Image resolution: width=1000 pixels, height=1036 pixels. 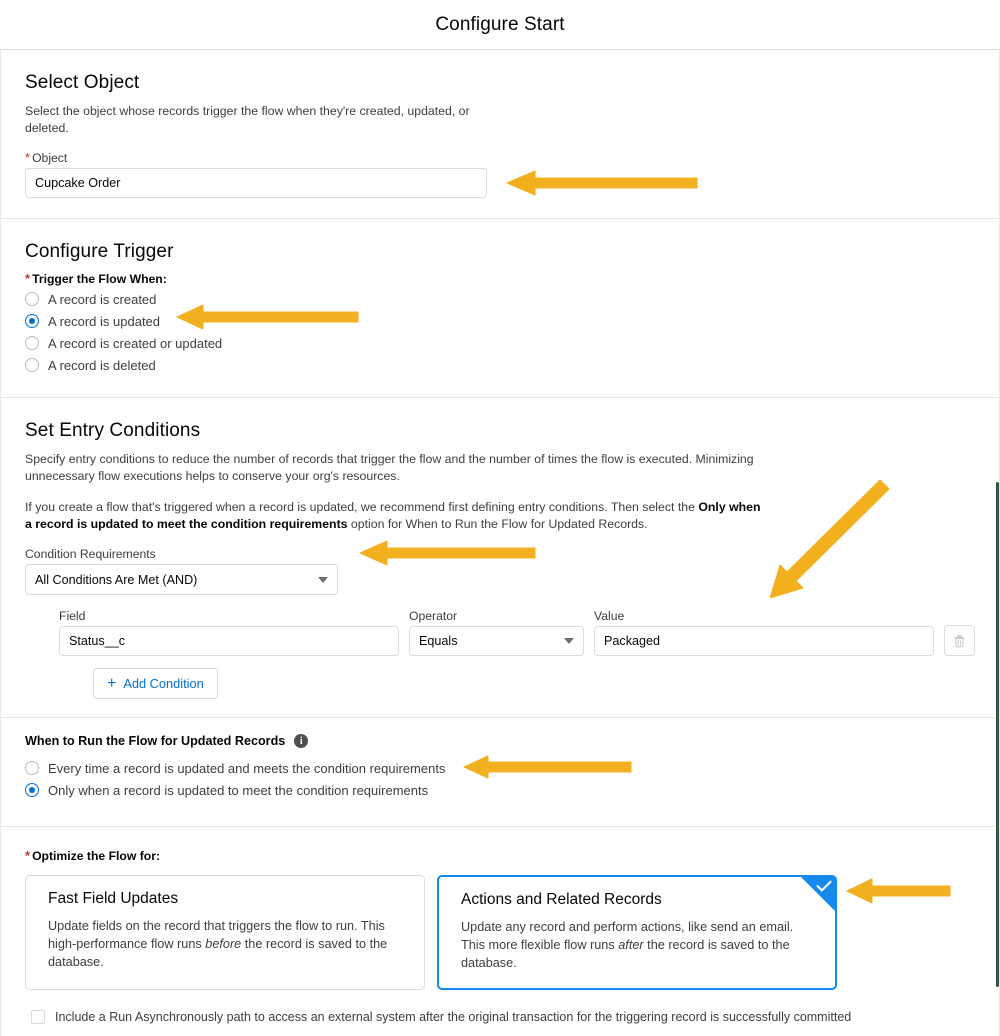 What do you see at coordinates (223, 944) in the screenshot?
I see `card-desc-emphasis: before` at bounding box center [223, 944].